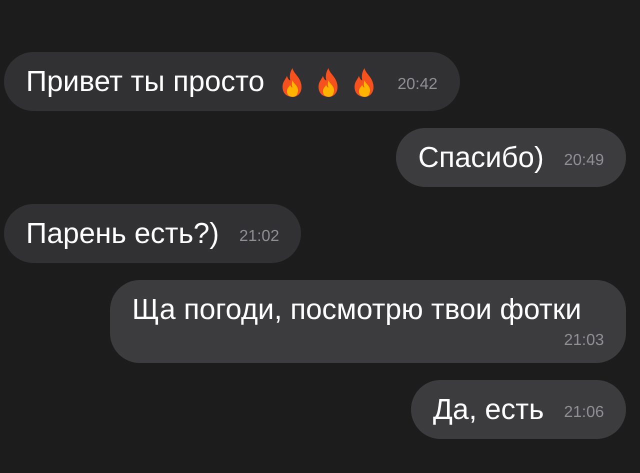 The image size is (640, 473). What do you see at coordinates (357, 310) in the screenshot?
I see `message-text: Ща погоди, посмотрю твои фотки` at bounding box center [357, 310].